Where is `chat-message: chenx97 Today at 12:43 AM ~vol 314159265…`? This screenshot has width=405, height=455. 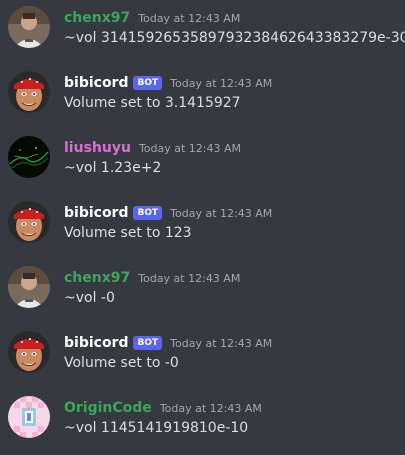 chat-message: chenx97 Today at 12:43 AM ~vol 314159265… is located at coordinates (202, 33).